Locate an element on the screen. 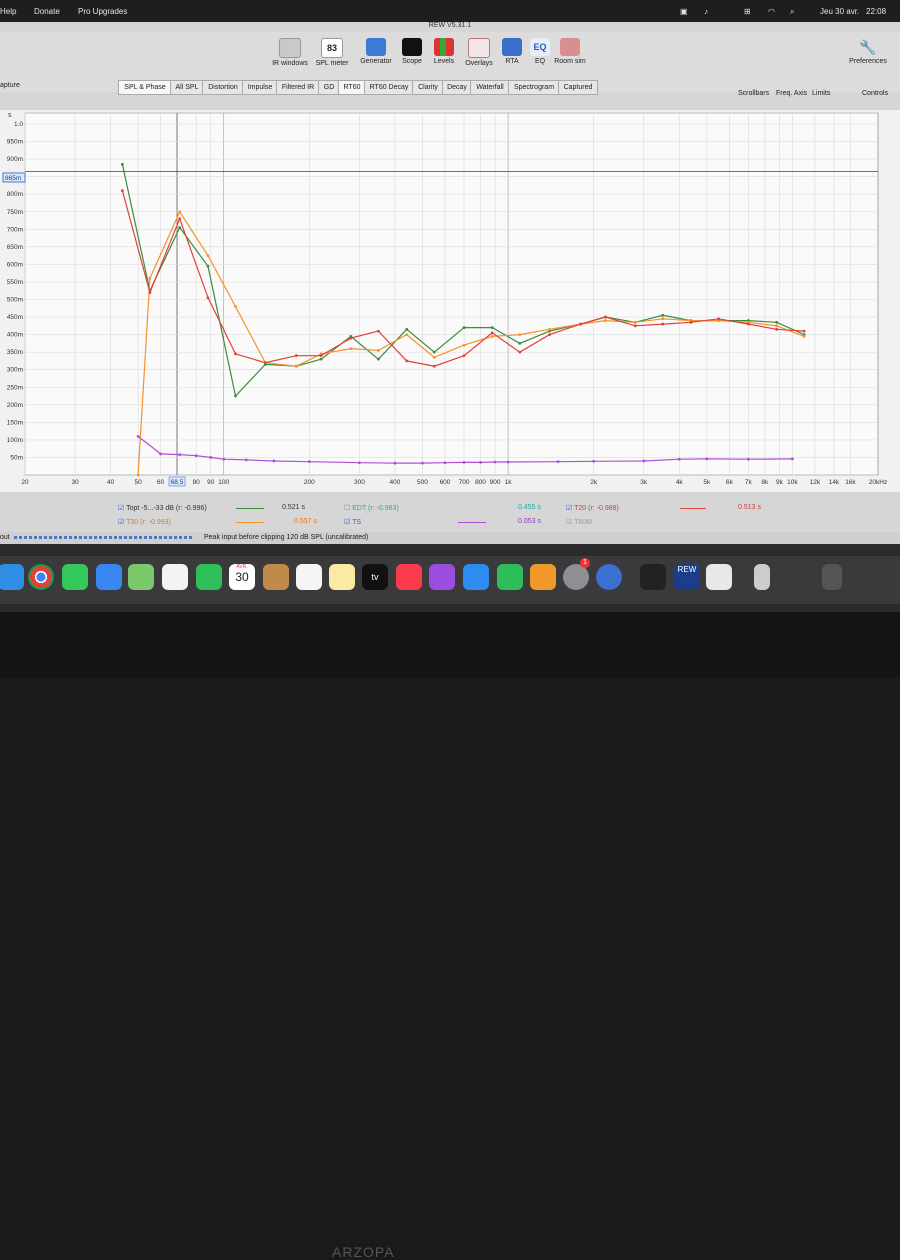 This screenshot has height=1260, width=900. tab-decay: Decay is located at coordinates (457, 87).